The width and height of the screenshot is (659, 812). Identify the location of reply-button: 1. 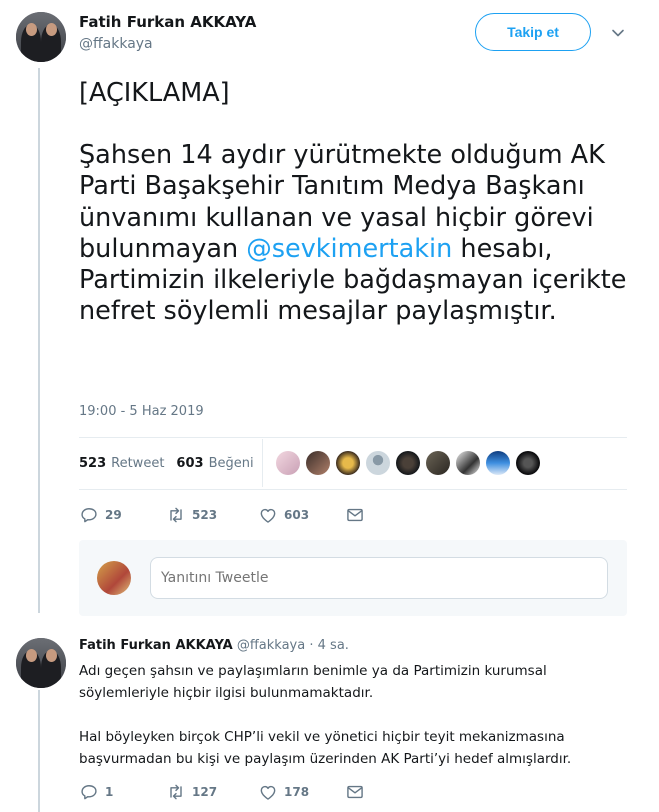
(122, 792).